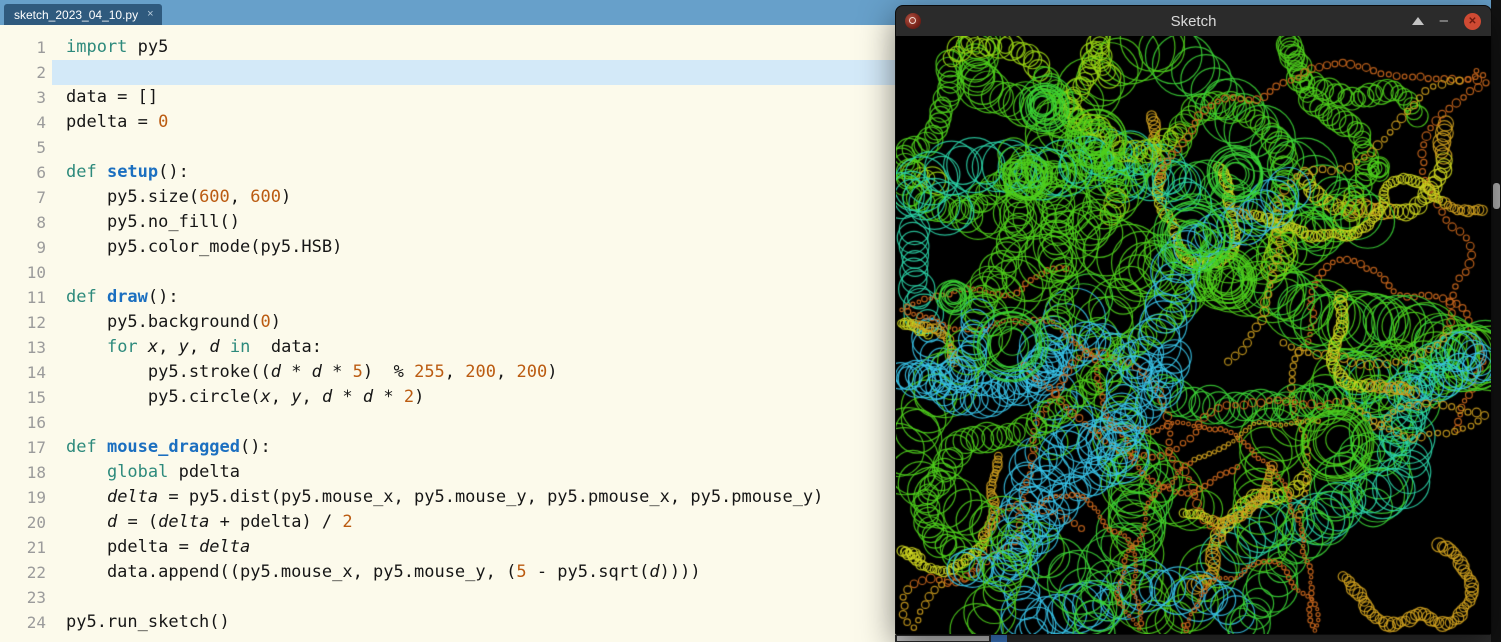  What do you see at coordinates (41, 47) in the screenshot?
I see `line-number: 1` at bounding box center [41, 47].